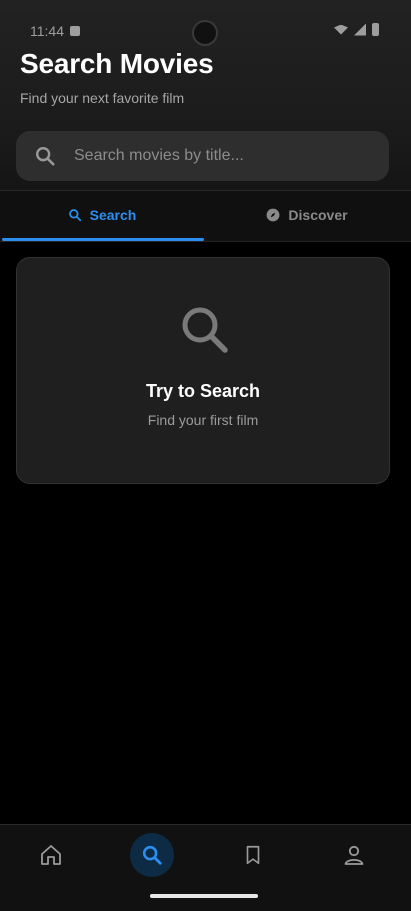 The width and height of the screenshot is (411, 911). Describe the element at coordinates (204, 896) in the screenshot. I see `home-indicator` at that location.